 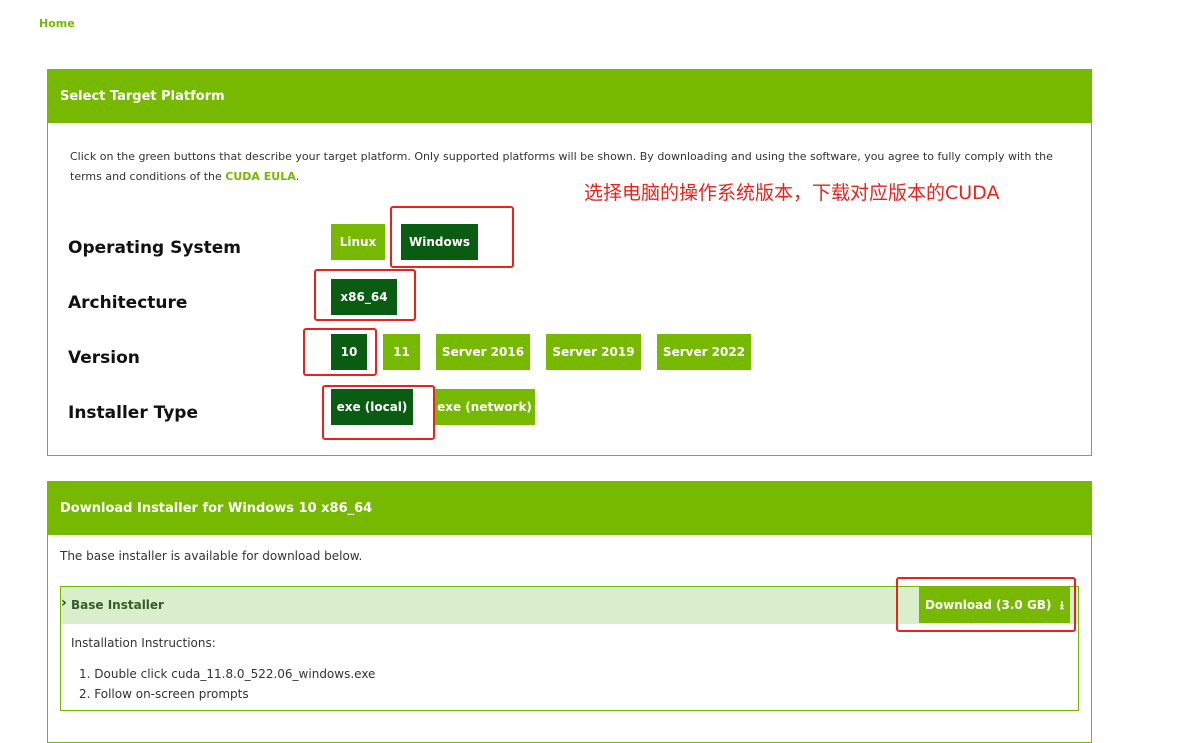 What do you see at coordinates (792, 193) in the screenshot?
I see `annotation-text: 选择电脑的操作系统版本，下载对应版本的CUDA` at bounding box center [792, 193].